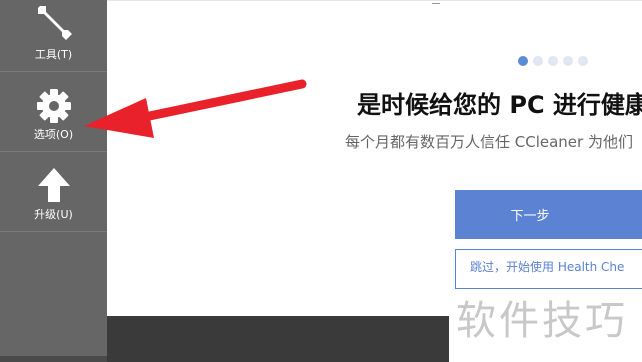 Image resolution: width=642 pixels, height=362 pixels. Describe the element at coordinates (374, 0) in the screenshot. I see `window-top-border` at that location.